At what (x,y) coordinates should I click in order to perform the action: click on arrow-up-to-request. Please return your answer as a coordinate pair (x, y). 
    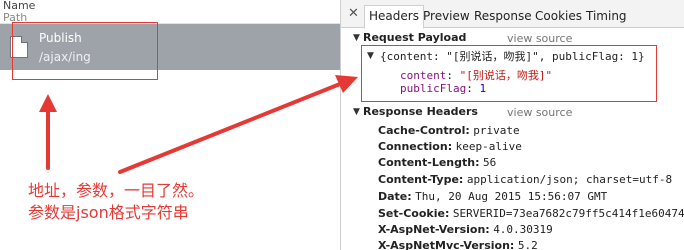
    Looking at the image, I should click on (48, 132).